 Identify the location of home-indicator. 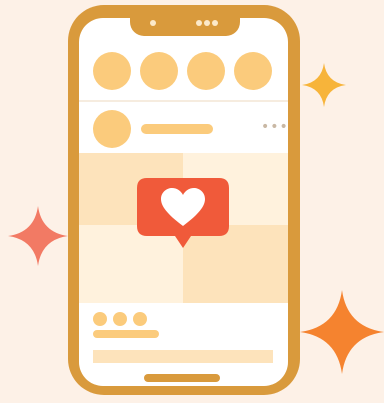
(182, 378).